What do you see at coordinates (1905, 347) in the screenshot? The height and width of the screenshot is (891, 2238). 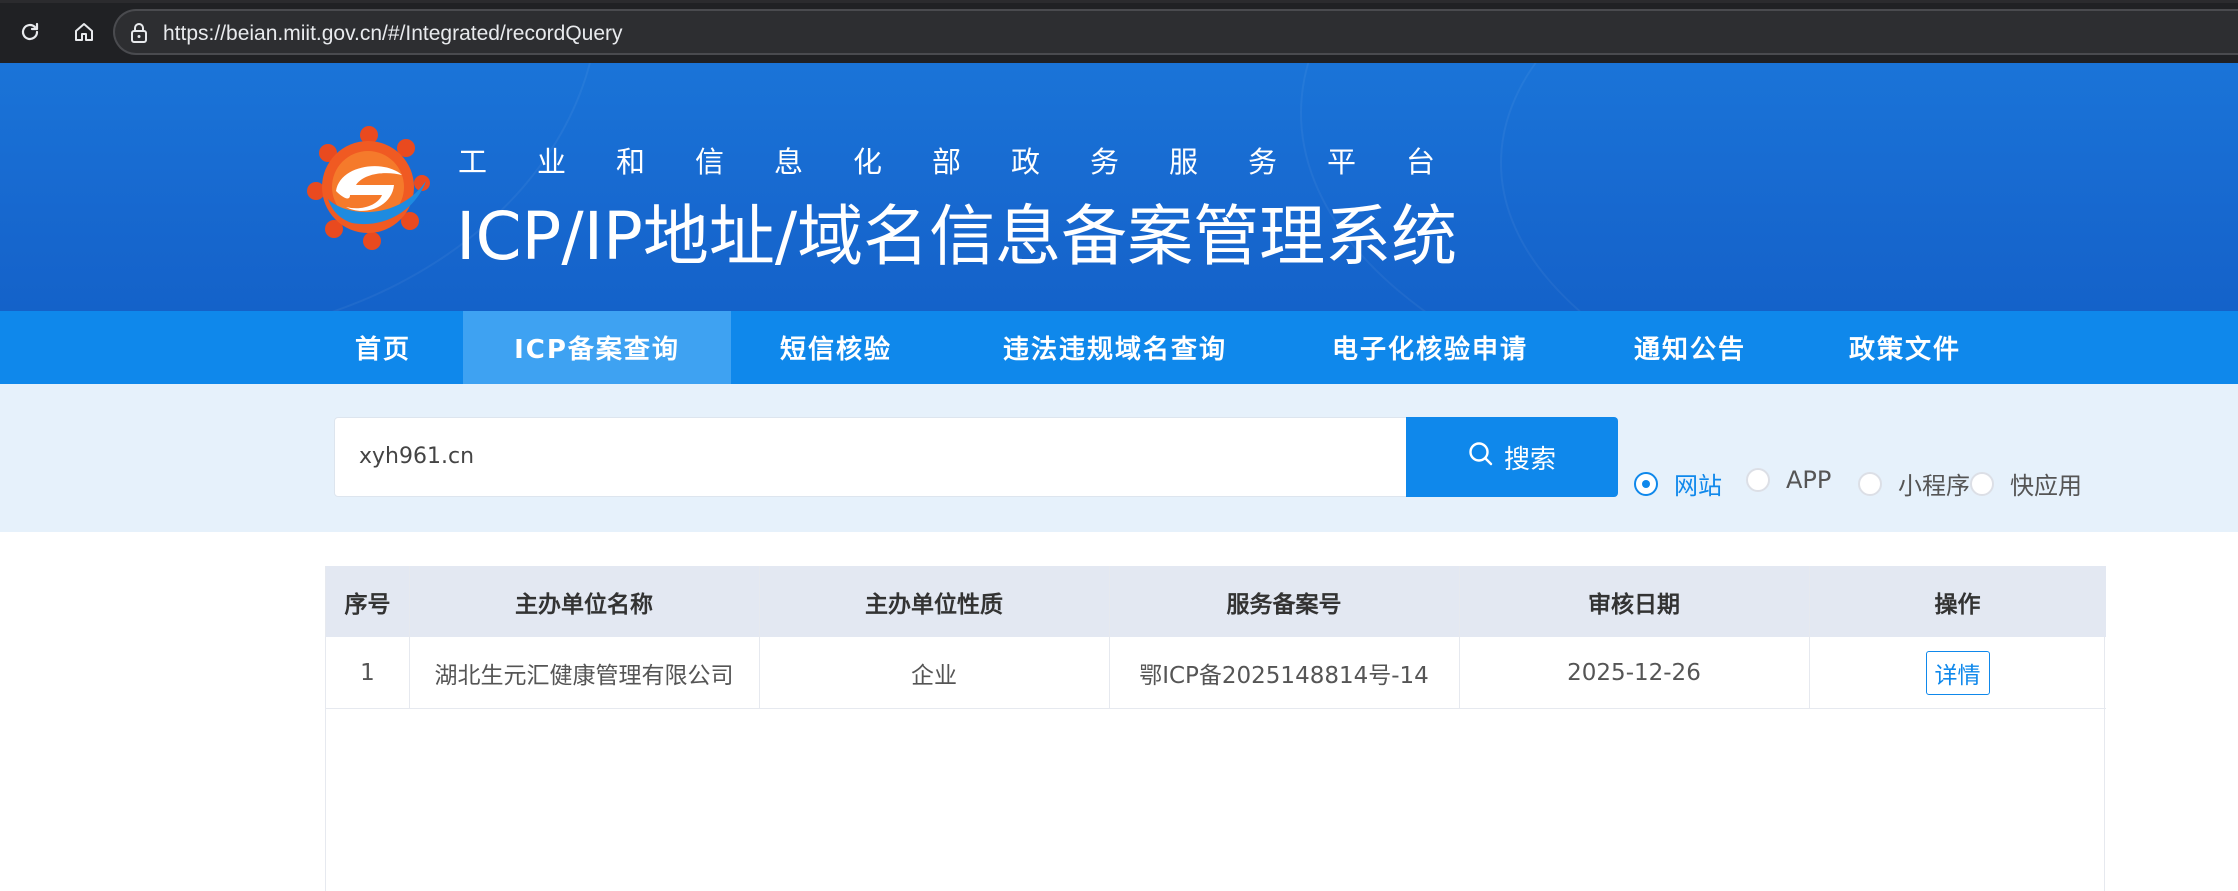 I see `nav-item-policies: 政策文件` at bounding box center [1905, 347].